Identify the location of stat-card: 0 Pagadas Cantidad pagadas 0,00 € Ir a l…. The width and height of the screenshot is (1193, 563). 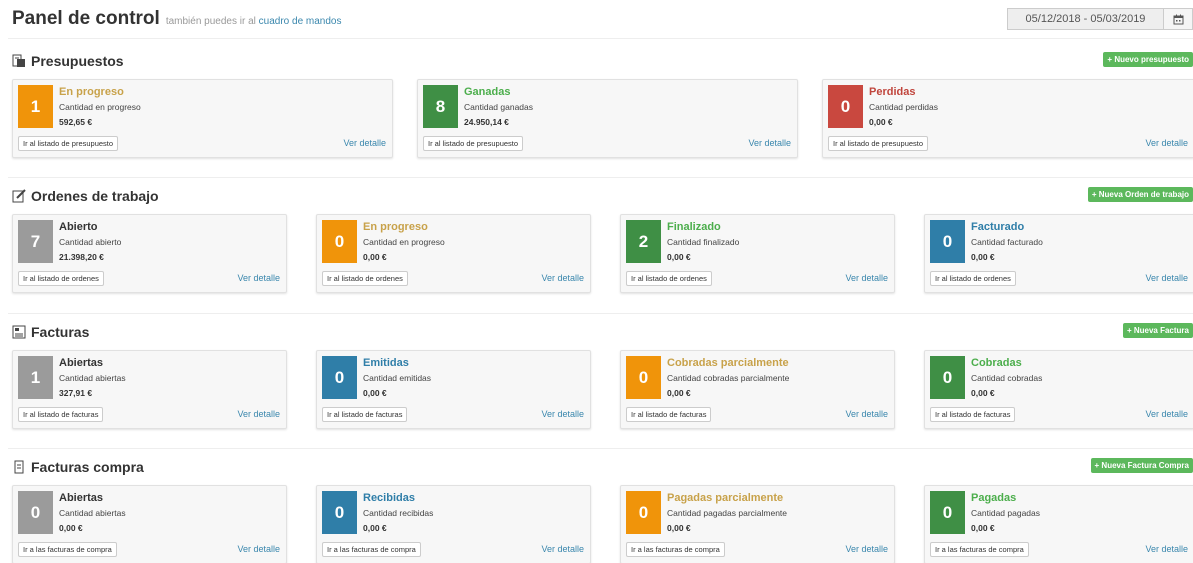
(1058, 524).